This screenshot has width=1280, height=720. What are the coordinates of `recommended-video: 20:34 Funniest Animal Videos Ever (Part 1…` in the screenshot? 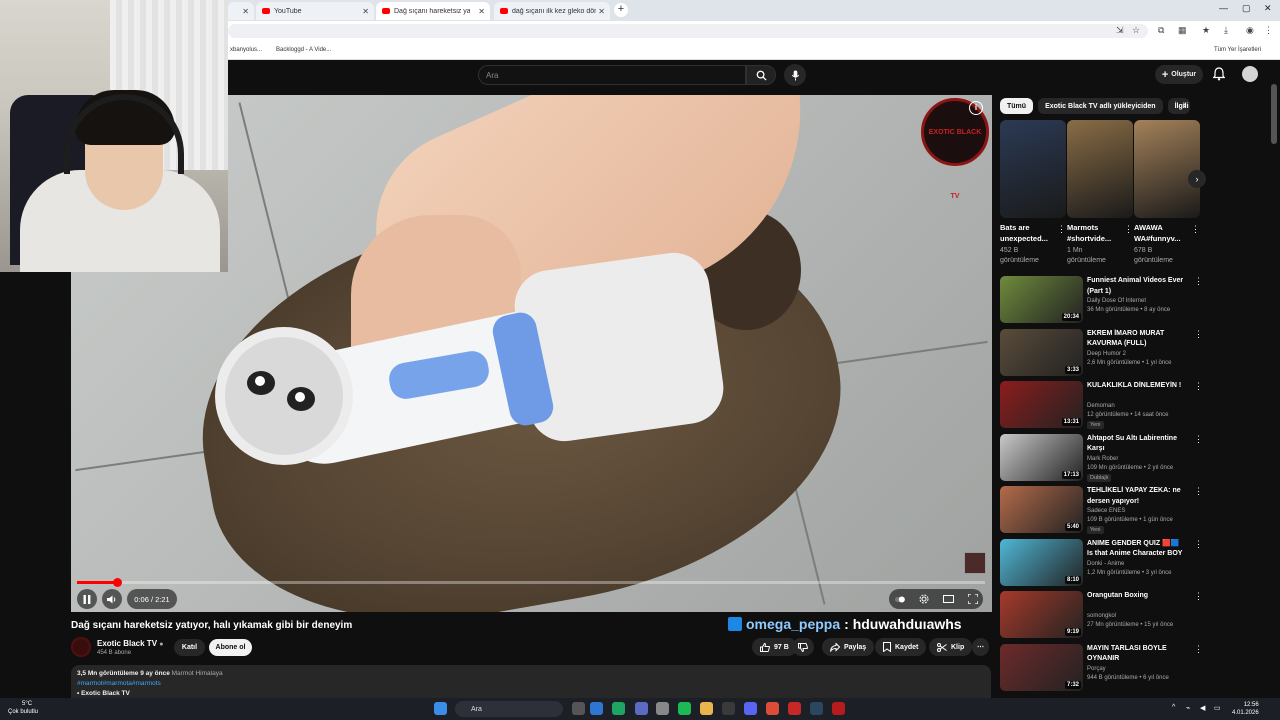 It's located at (1101, 300).